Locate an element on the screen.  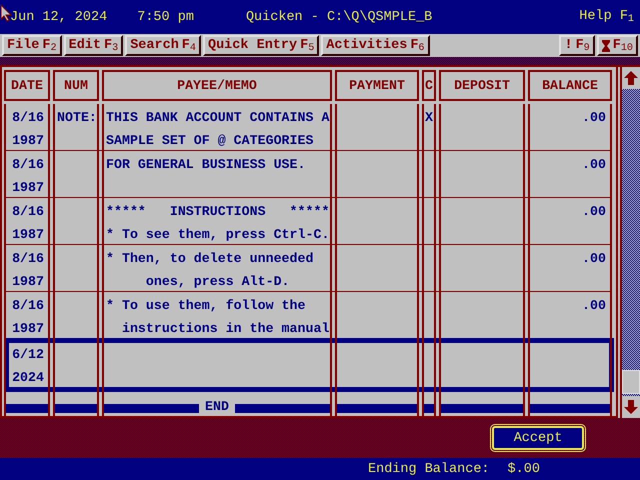
register-row: 8/16 1987 * Then, to delete unneeded ones, press Alt-D. .00 is located at coordinates (309, 268).